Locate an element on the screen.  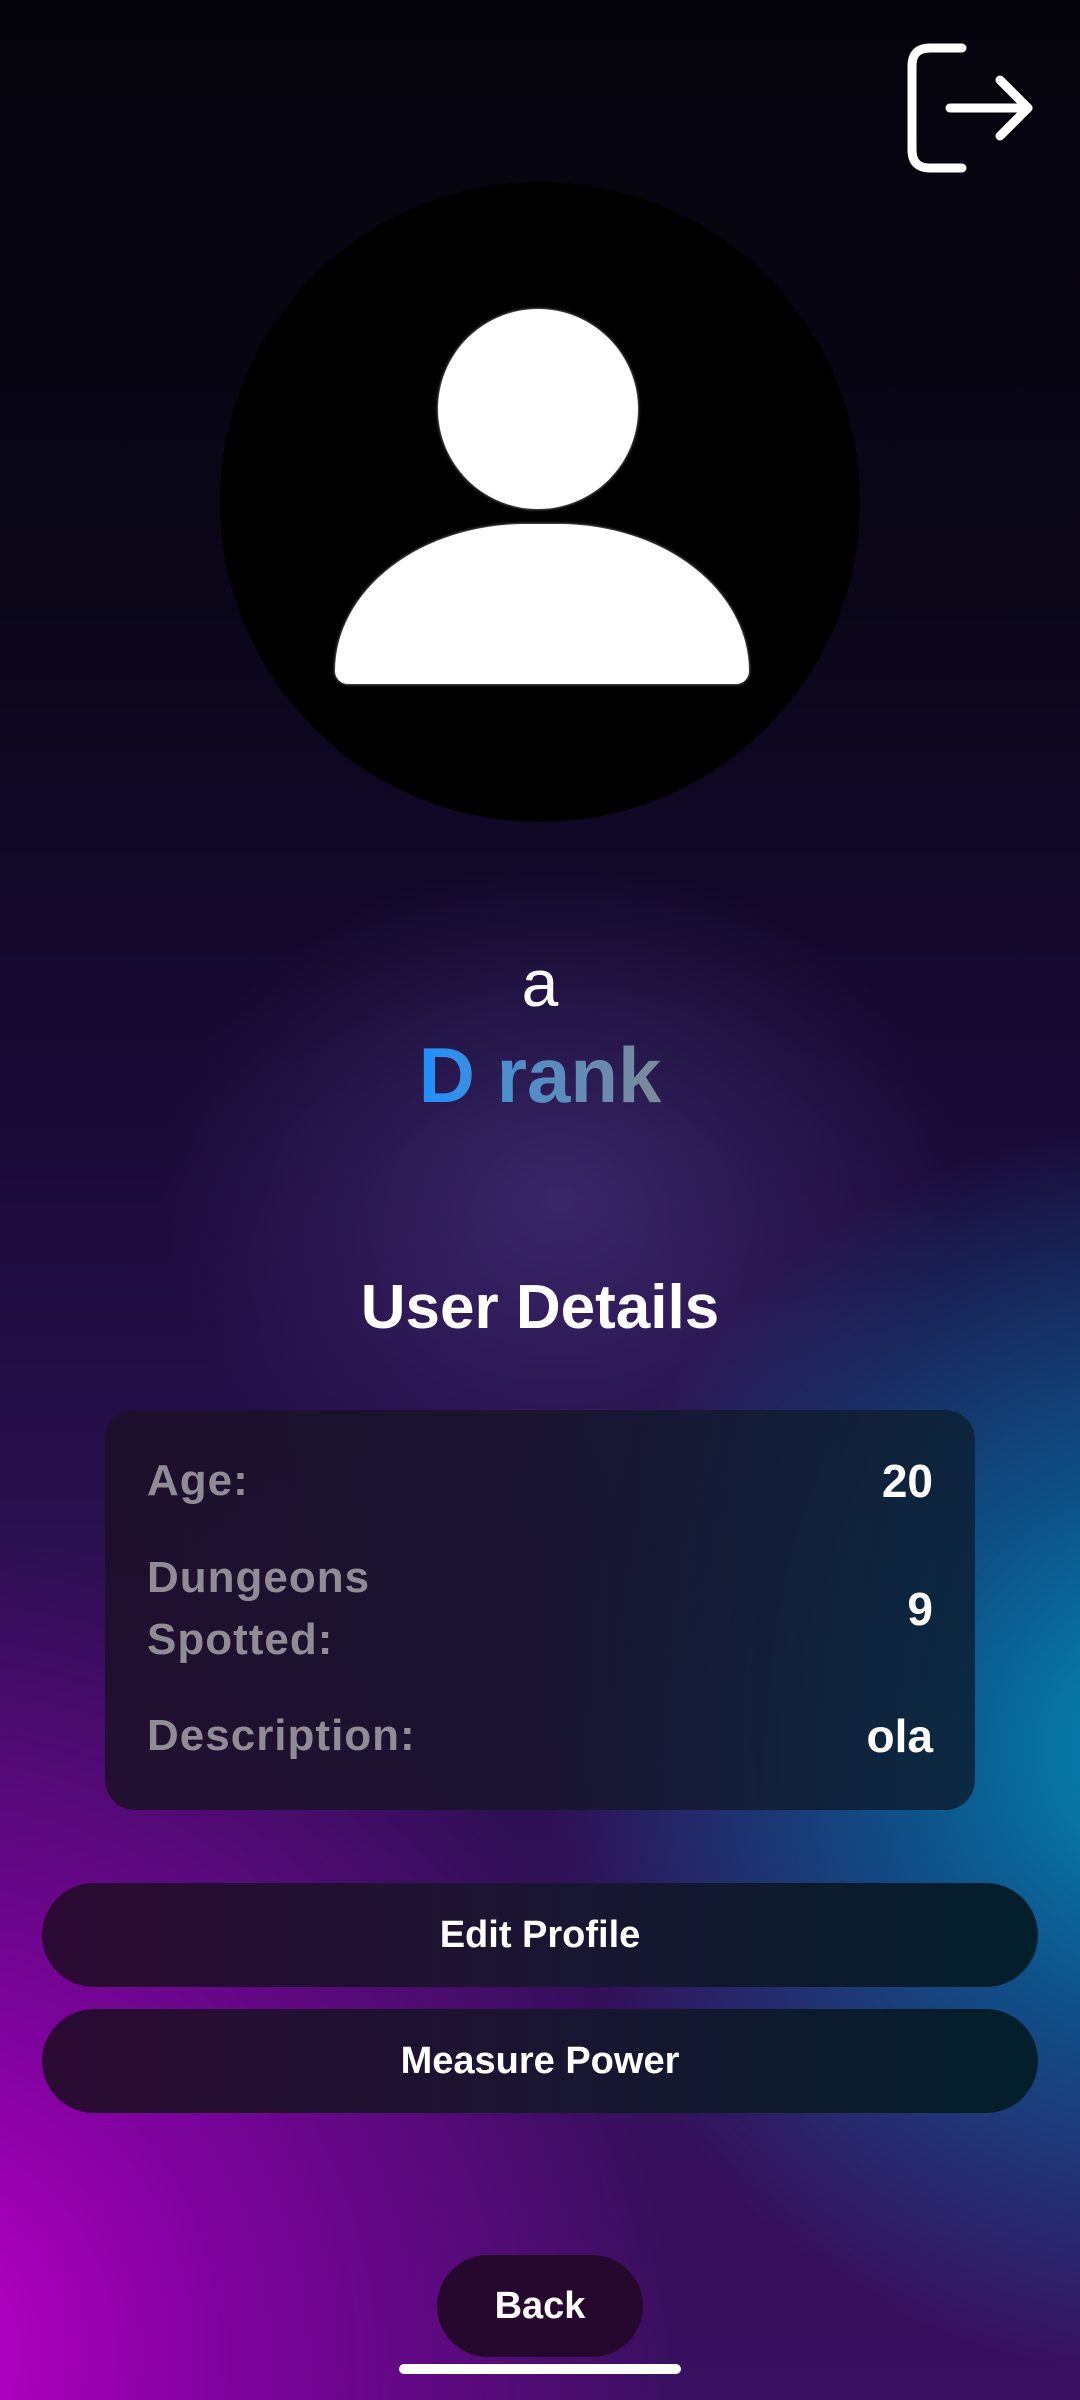
avatar-head is located at coordinates (538, 409).